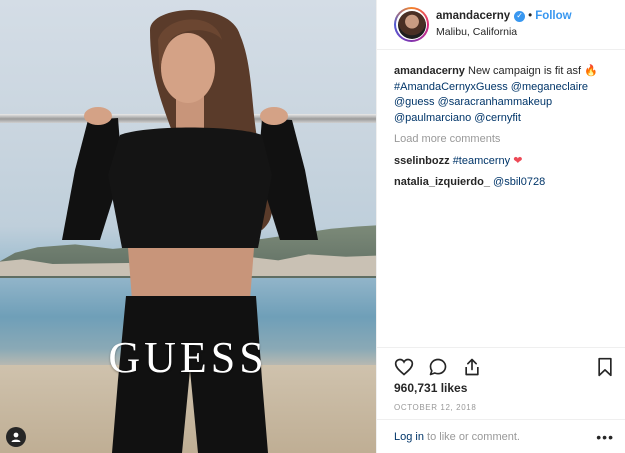 Image resolution: width=625 pixels, height=453 pixels. Describe the element at coordinates (442, 182) in the screenshot. I see `comment-username: natalia_izquierdo_` at that location.